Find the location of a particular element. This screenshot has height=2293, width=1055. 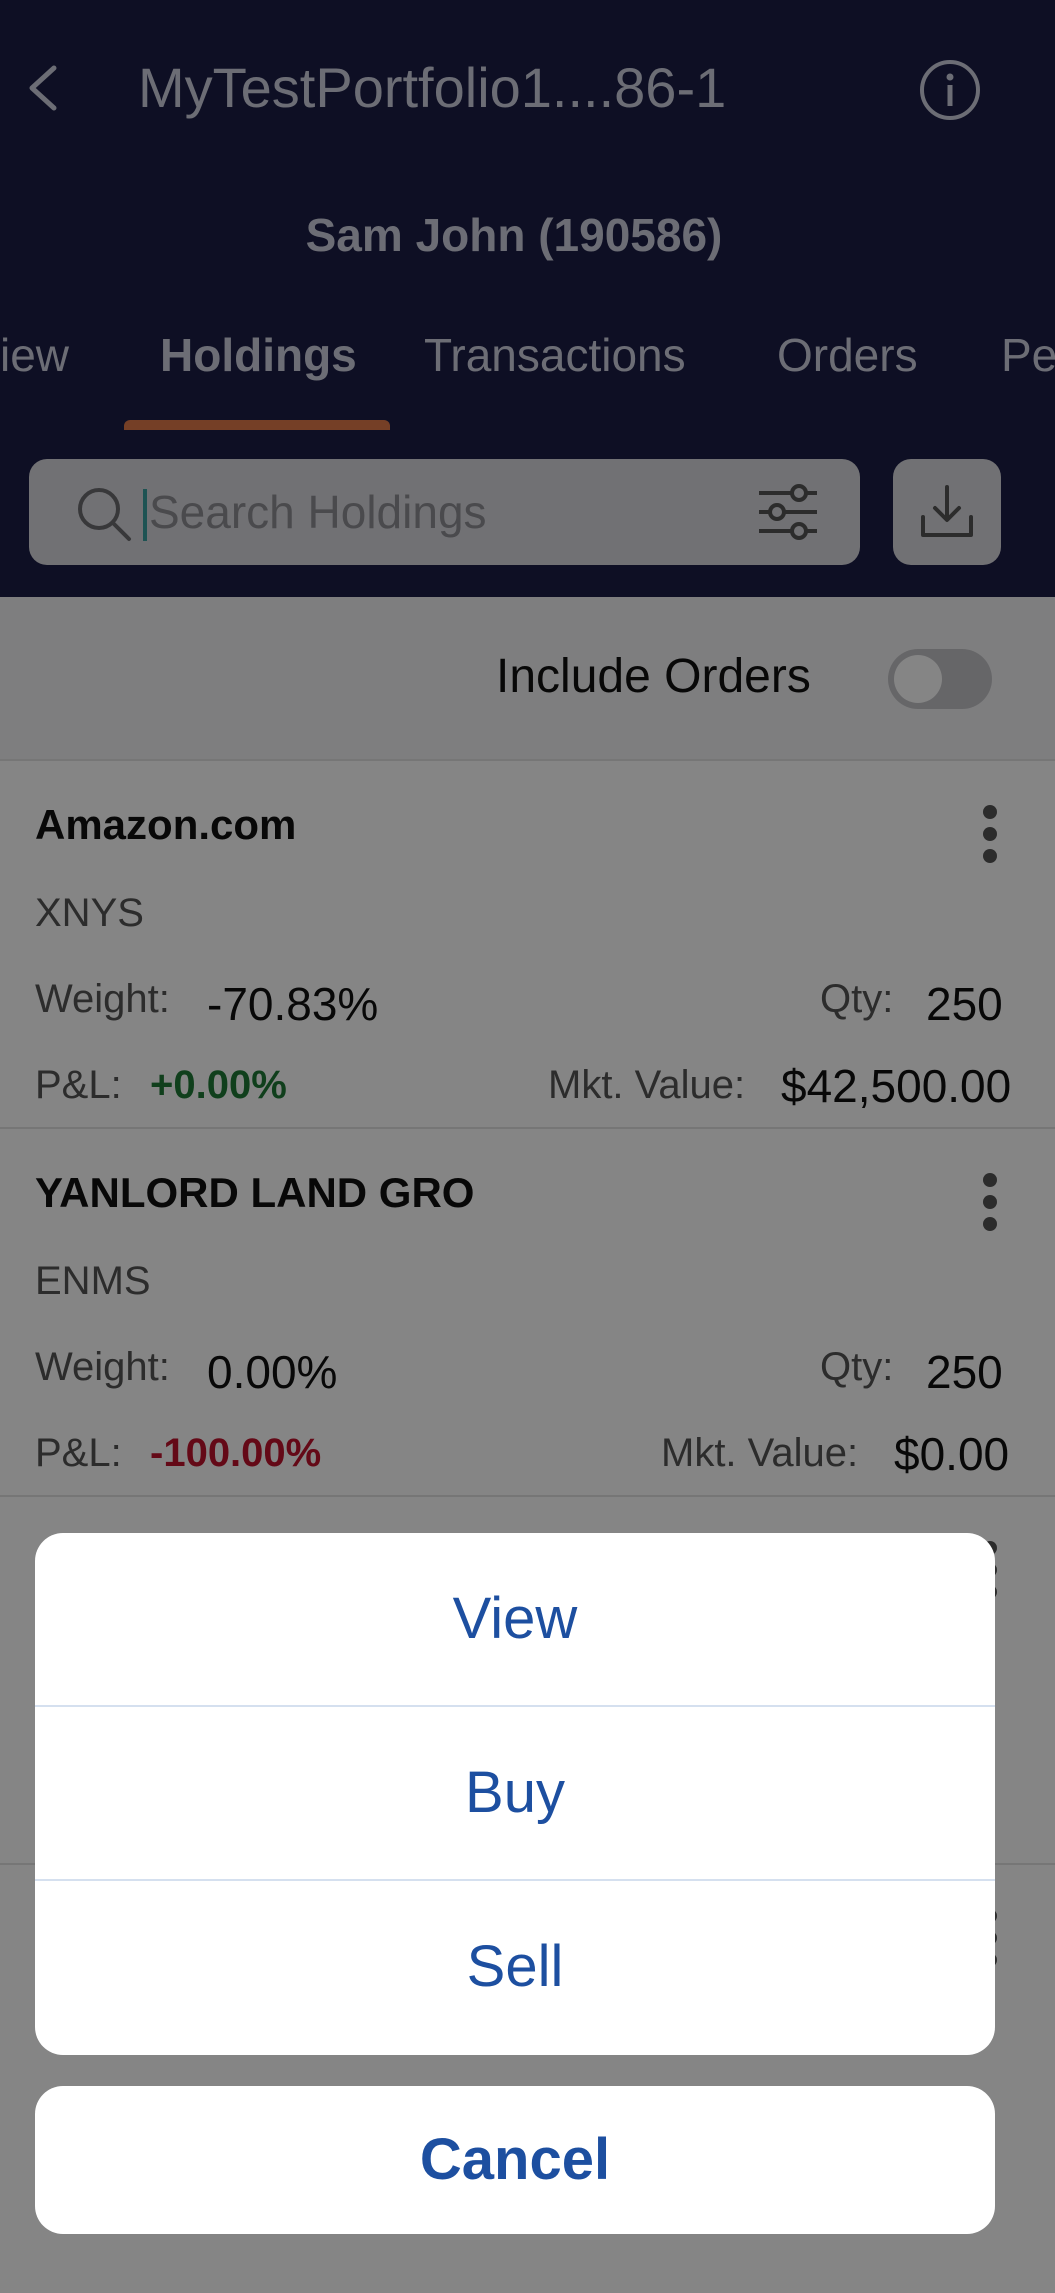

buy-option: Buy is located at coordinates (515, 1793).